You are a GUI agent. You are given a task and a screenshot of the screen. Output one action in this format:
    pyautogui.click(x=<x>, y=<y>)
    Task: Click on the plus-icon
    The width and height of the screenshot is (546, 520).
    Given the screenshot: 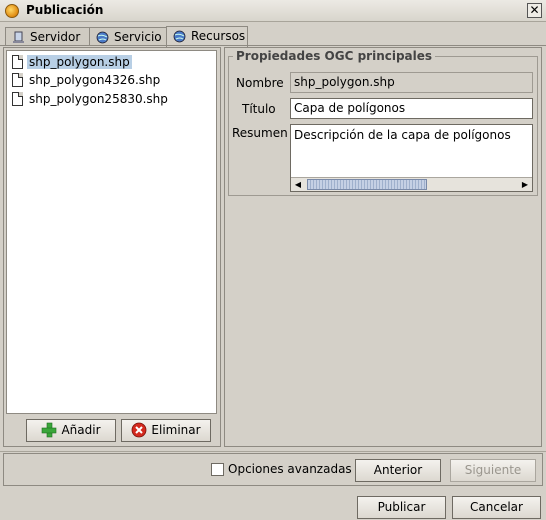 What is the action you would take?
    pyautogui.click(x=49, y=429)
    